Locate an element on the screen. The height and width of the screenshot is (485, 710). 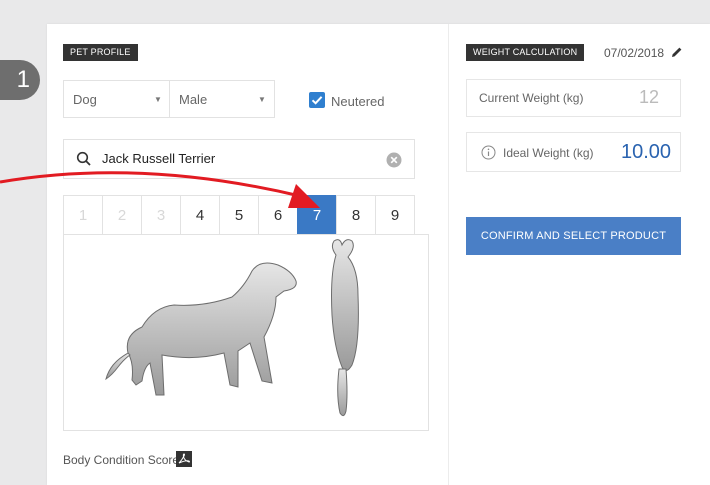
dog-side-view is located at coordinates (201, 329).